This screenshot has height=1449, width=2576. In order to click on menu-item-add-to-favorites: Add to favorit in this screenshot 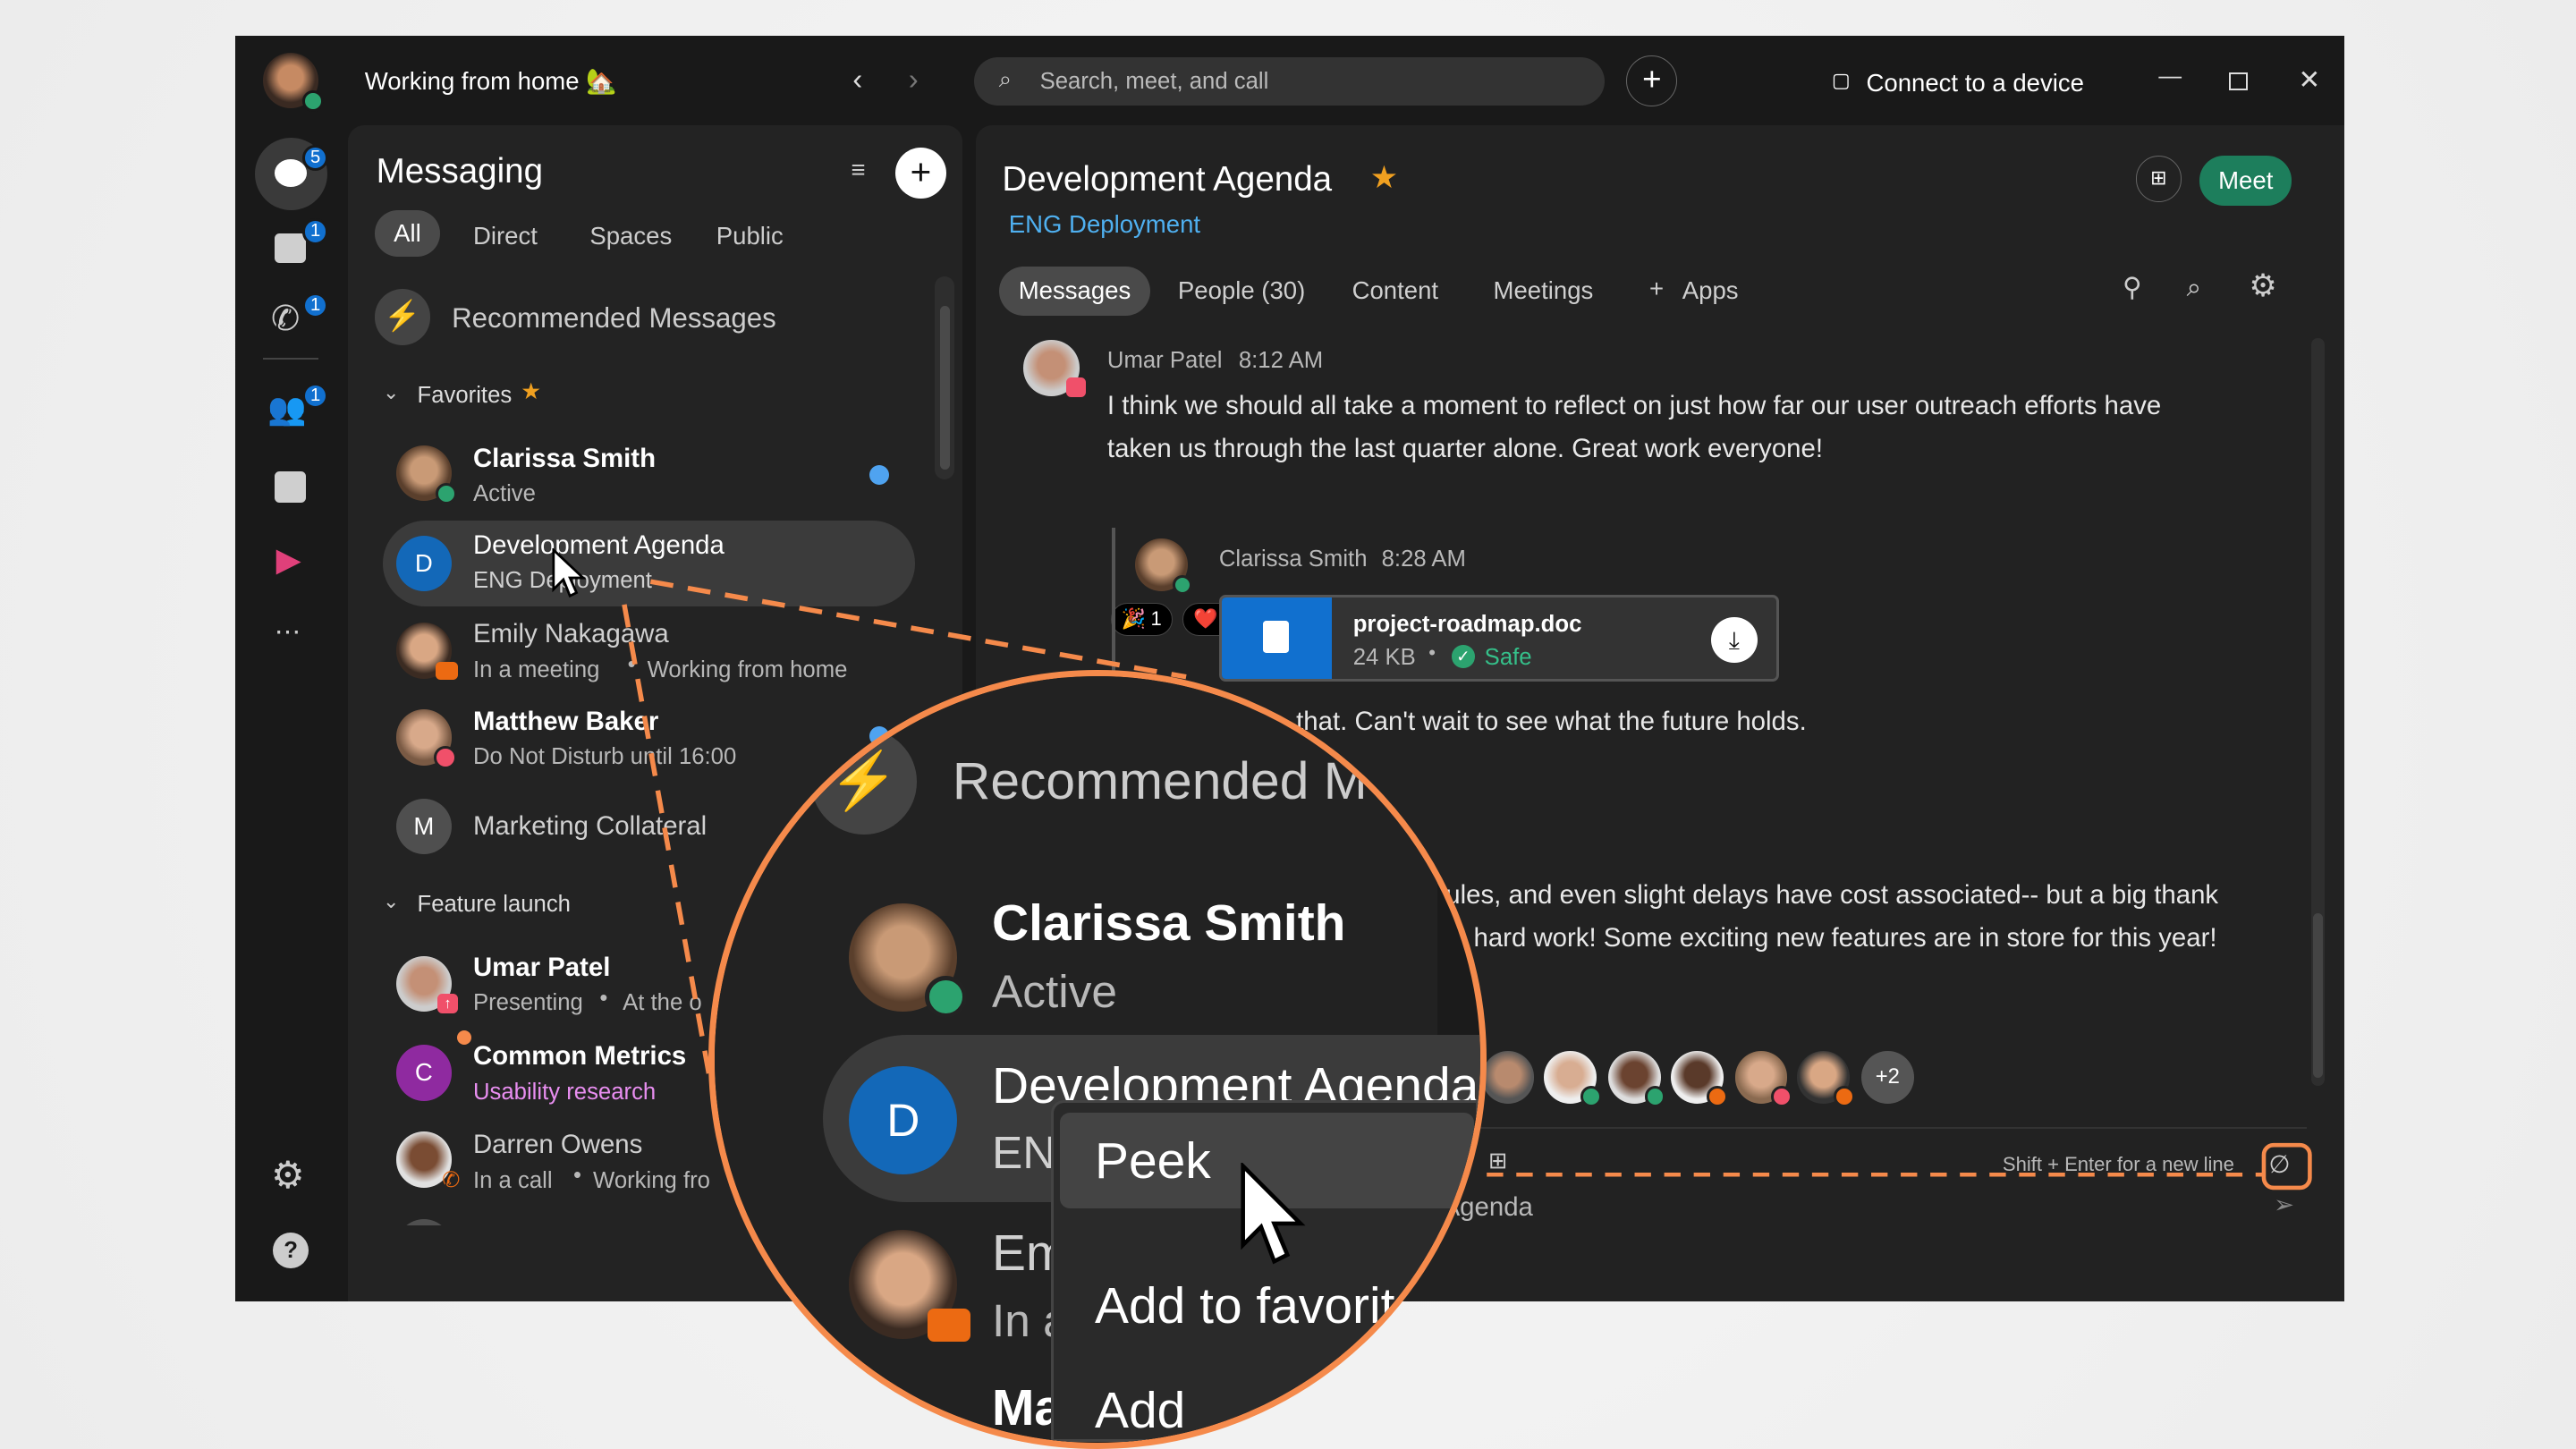, I will do `click(1244, 1306)`.